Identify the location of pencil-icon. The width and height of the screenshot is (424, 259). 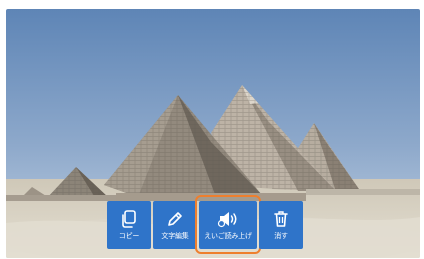
(175, 219).